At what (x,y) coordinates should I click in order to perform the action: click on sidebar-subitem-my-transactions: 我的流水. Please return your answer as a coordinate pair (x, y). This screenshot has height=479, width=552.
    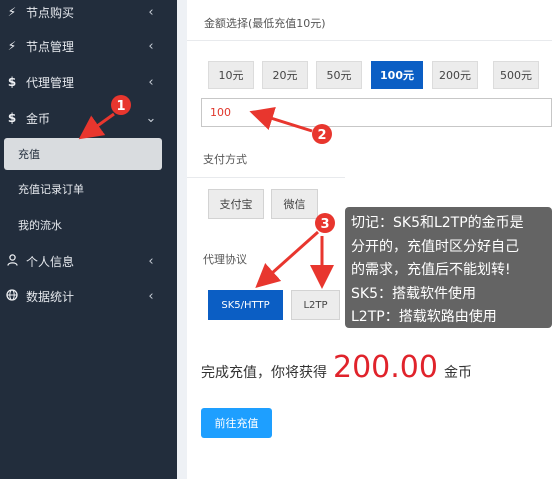
    Looking at the image, I should click on (88, 225).